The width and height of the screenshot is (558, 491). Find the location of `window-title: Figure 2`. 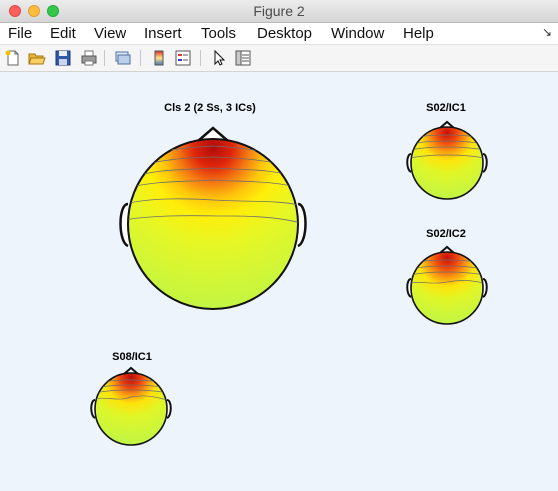

window-title: Figure 2 is located at coordinates (279, 11).